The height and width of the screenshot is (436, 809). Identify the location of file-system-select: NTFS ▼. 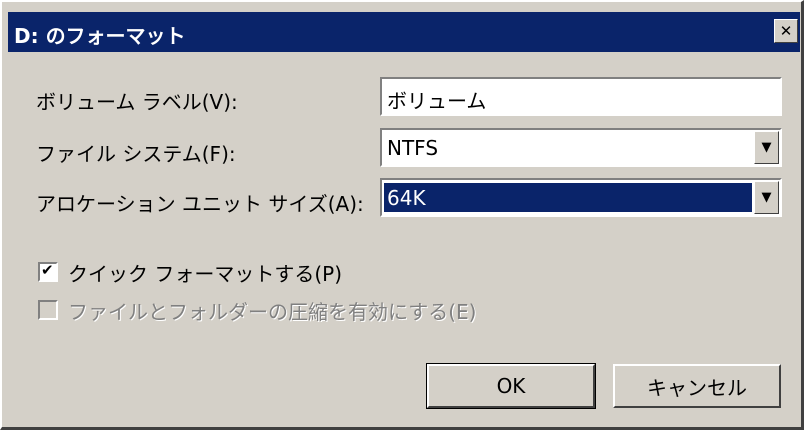
(581, 147).